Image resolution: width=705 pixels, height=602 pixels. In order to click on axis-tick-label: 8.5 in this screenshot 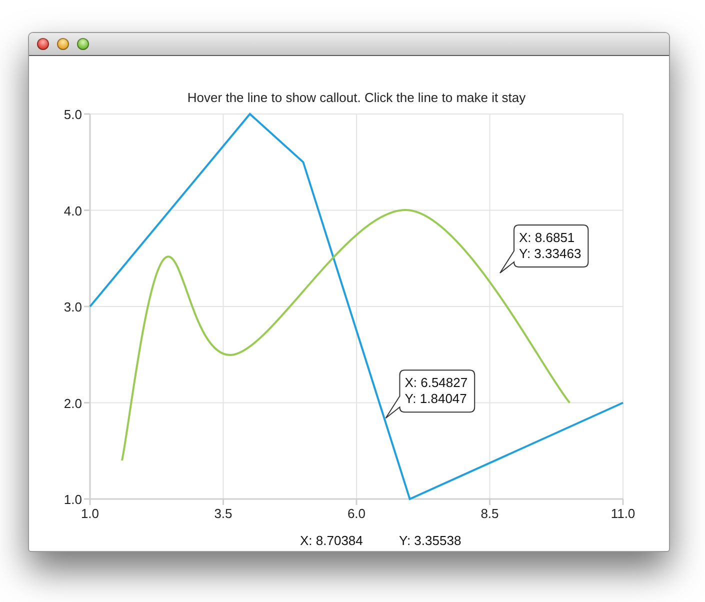, I will do `click(489, 513)`.